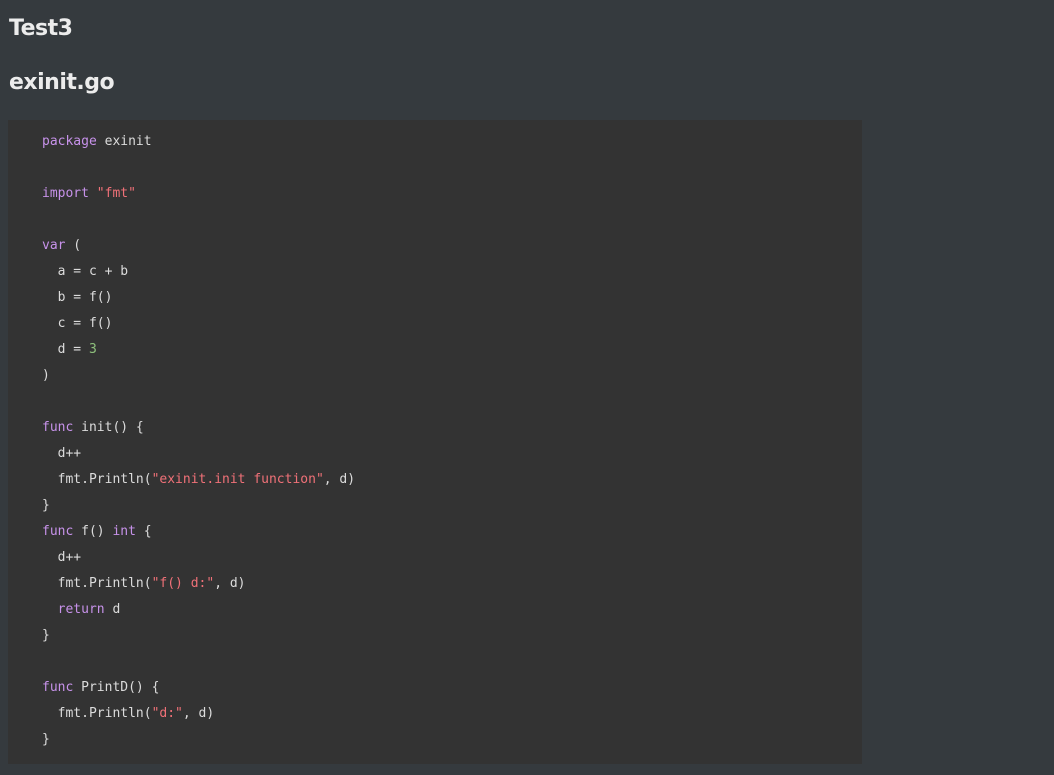  What do you see at coordinates (198, 194) in the screenshot?
I see `code-line: import "fmt"` at bounding box center [198, 194].